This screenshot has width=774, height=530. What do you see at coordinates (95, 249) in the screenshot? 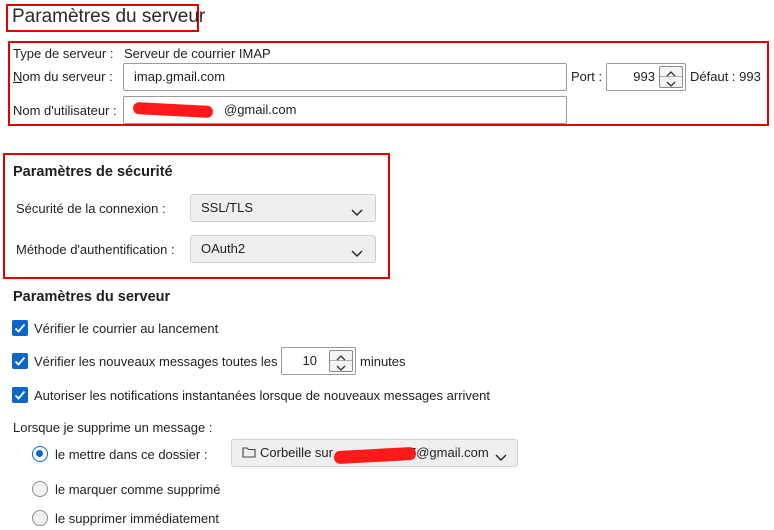
I see `auth-method-label: Méthode d'authentification :` at bounding box center [95, 249].